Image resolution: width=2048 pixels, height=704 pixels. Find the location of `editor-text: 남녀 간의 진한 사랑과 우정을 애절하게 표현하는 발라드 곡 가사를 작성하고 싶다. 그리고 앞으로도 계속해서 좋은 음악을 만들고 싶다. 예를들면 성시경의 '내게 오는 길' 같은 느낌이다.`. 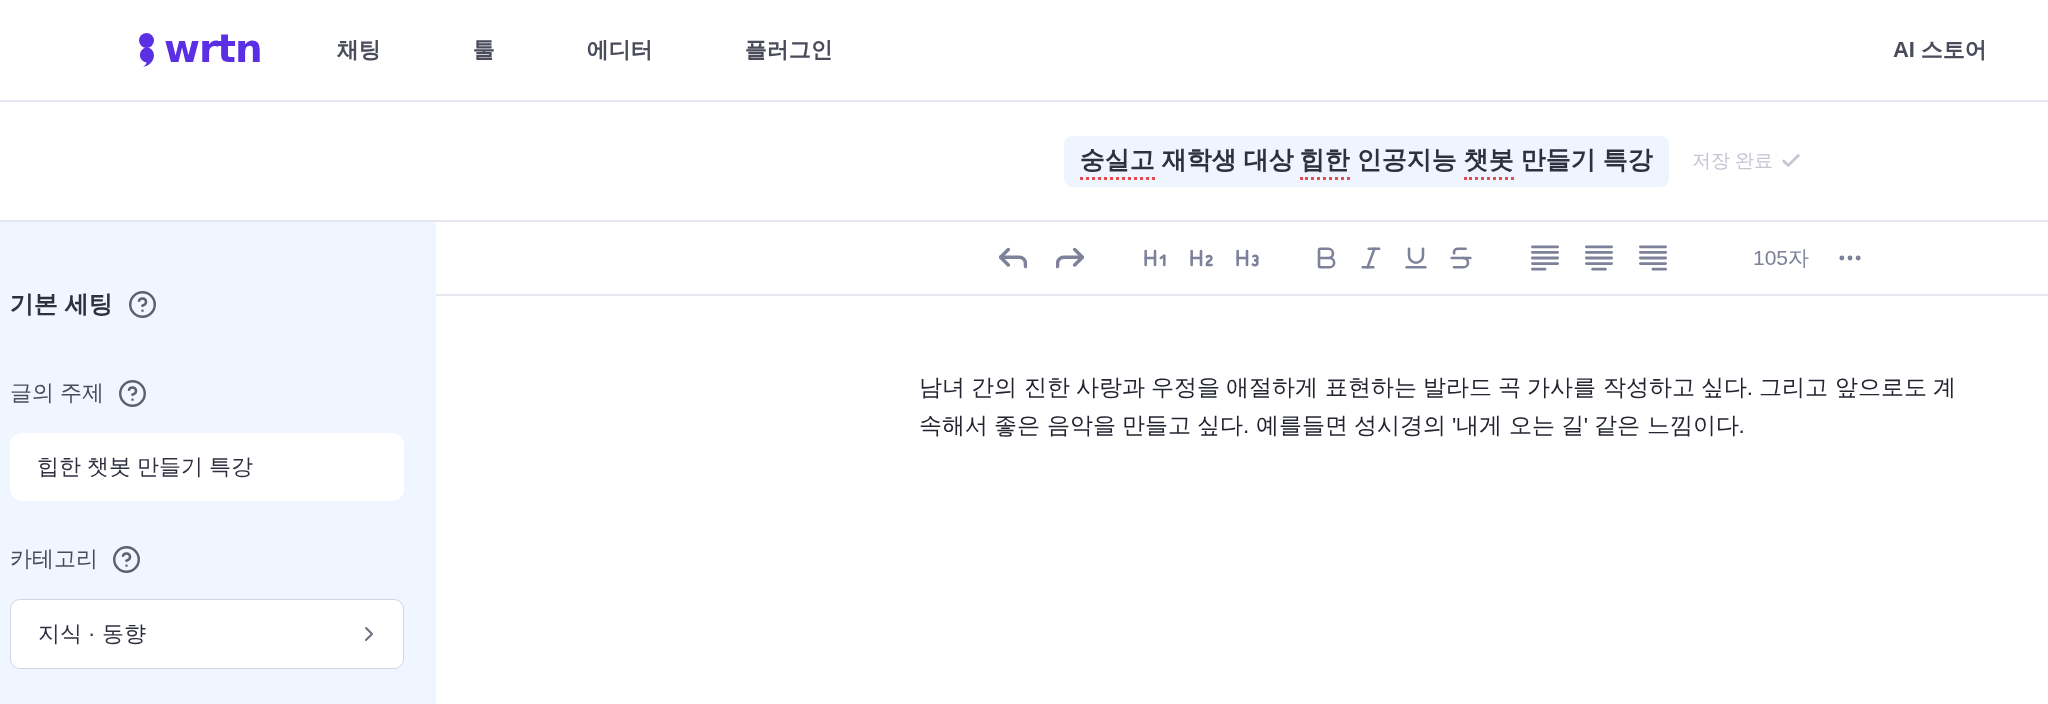

editor-text: 남녀 간의 진한 사랑과 우정을 애절하게 표현하는 발라드 곡 가사를 작성하고 싶다. 그리고 앞으로도 계속해서 좋은 음악을 만들고 싶다. 예를들면 성시경의 '내게 오는 길' 같은 느낌이다. is located at coordinates (1441, 407).